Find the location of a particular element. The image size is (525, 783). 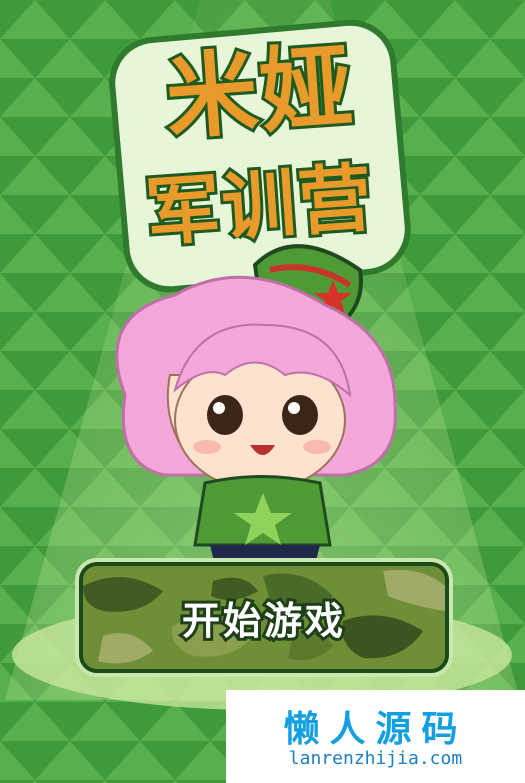

start-game-label: 开始游戏 is located at coordinates (262, 621).